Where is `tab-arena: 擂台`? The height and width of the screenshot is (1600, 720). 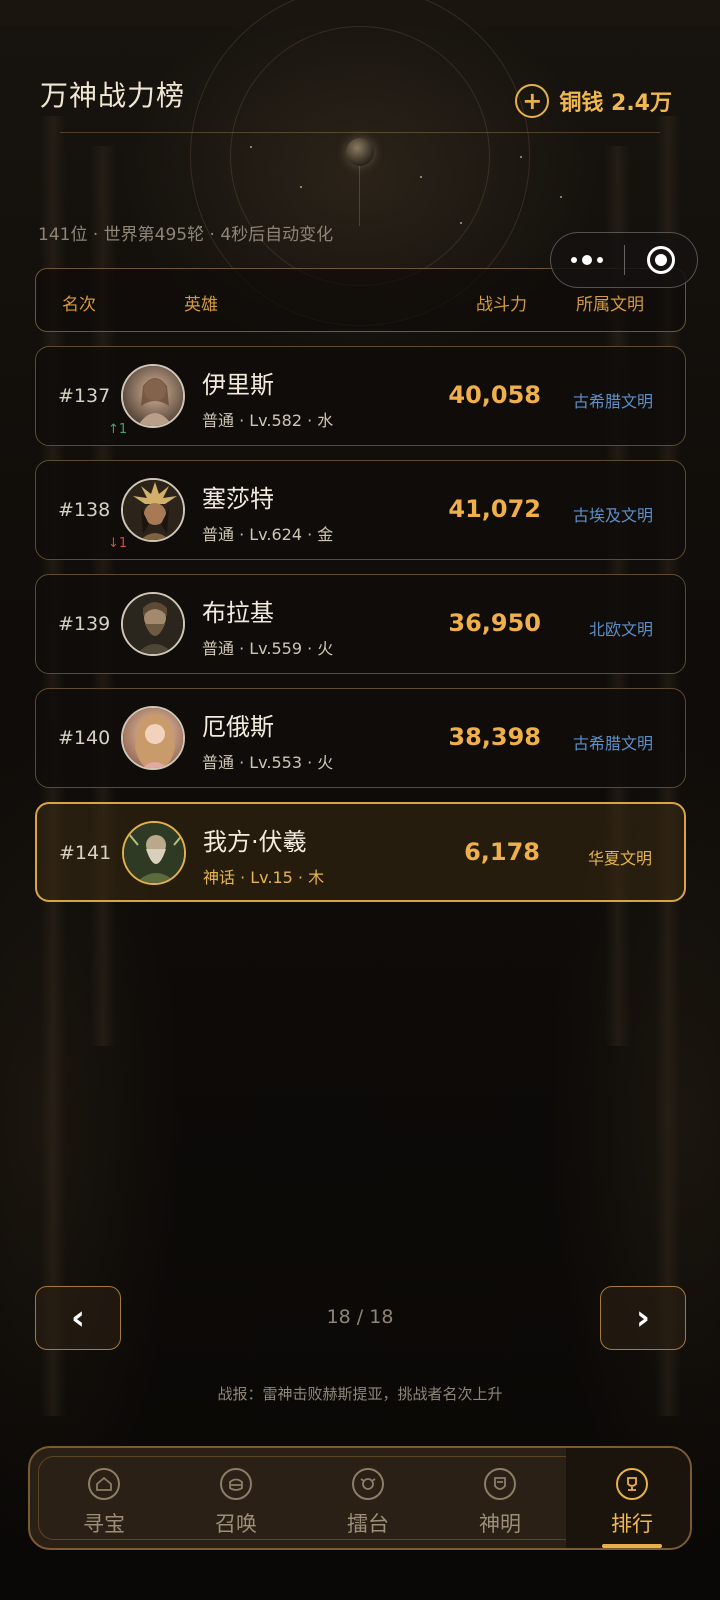
tab-arena: 擂台 is located at coordinates (368, 1498).